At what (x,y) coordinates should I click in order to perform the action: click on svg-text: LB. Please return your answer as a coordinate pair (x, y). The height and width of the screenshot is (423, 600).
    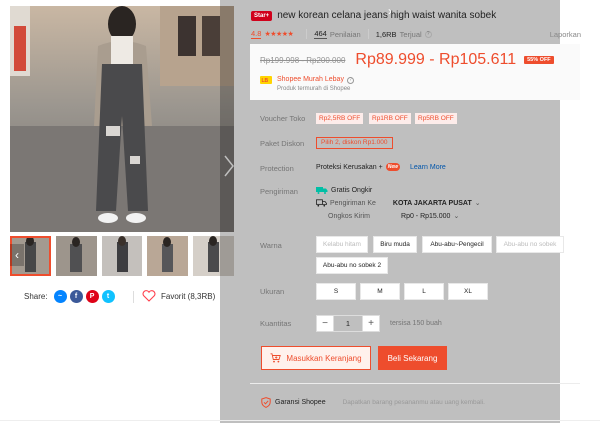
    Looking at the image, I should click on (265, 81).